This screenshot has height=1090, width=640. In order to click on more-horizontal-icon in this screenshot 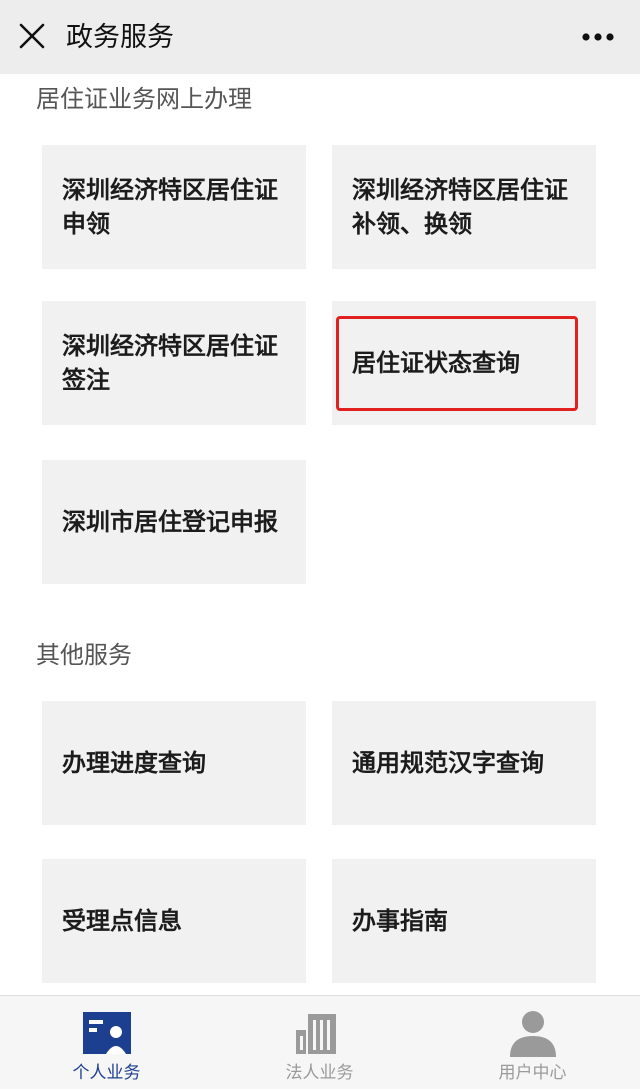, I will do `click(598, 37)`.